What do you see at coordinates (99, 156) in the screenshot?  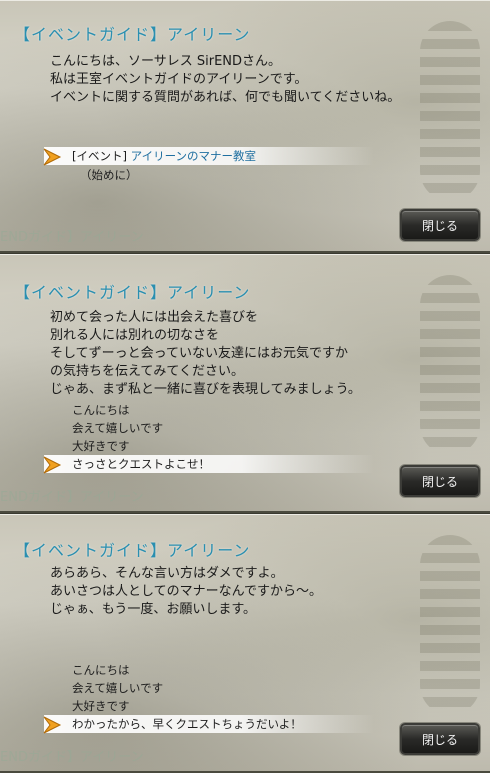 I see `option-prefix: [イベント]` at bounding box center [99, 156].